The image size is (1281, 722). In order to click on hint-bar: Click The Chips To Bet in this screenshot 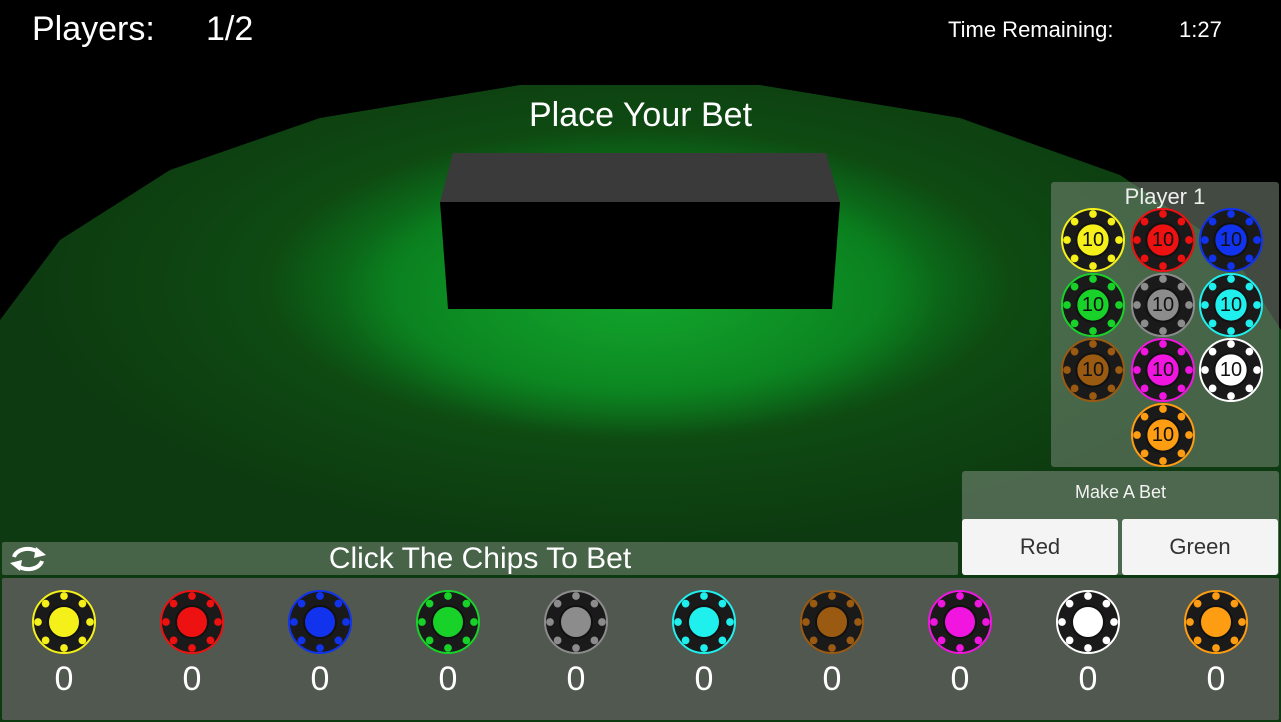, I will do `click(480, 558)`.